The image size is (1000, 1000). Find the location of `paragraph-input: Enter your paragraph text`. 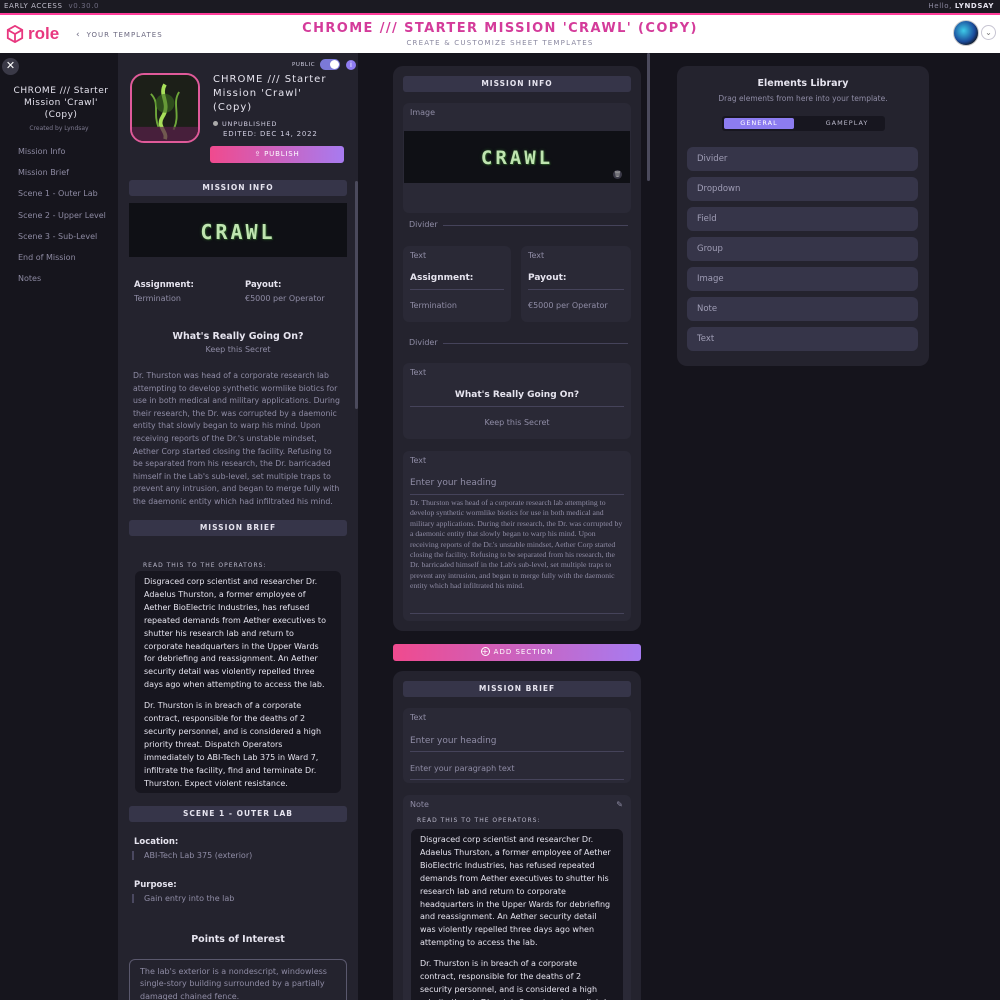

paragraph-input: Enter your paragraph text is located at coordinates (462, 768).